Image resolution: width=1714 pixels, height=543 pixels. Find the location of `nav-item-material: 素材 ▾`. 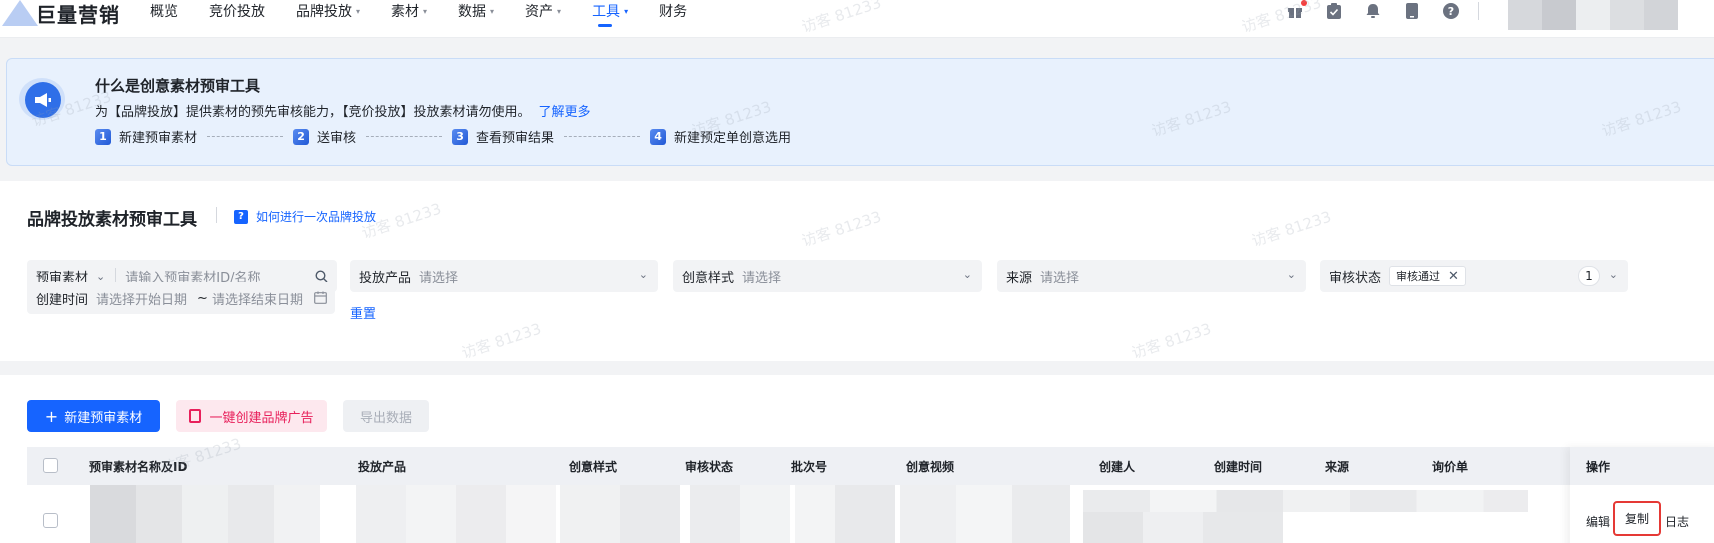

nav-item-material: 素材 ▾ is located at coordinates (409, 11).